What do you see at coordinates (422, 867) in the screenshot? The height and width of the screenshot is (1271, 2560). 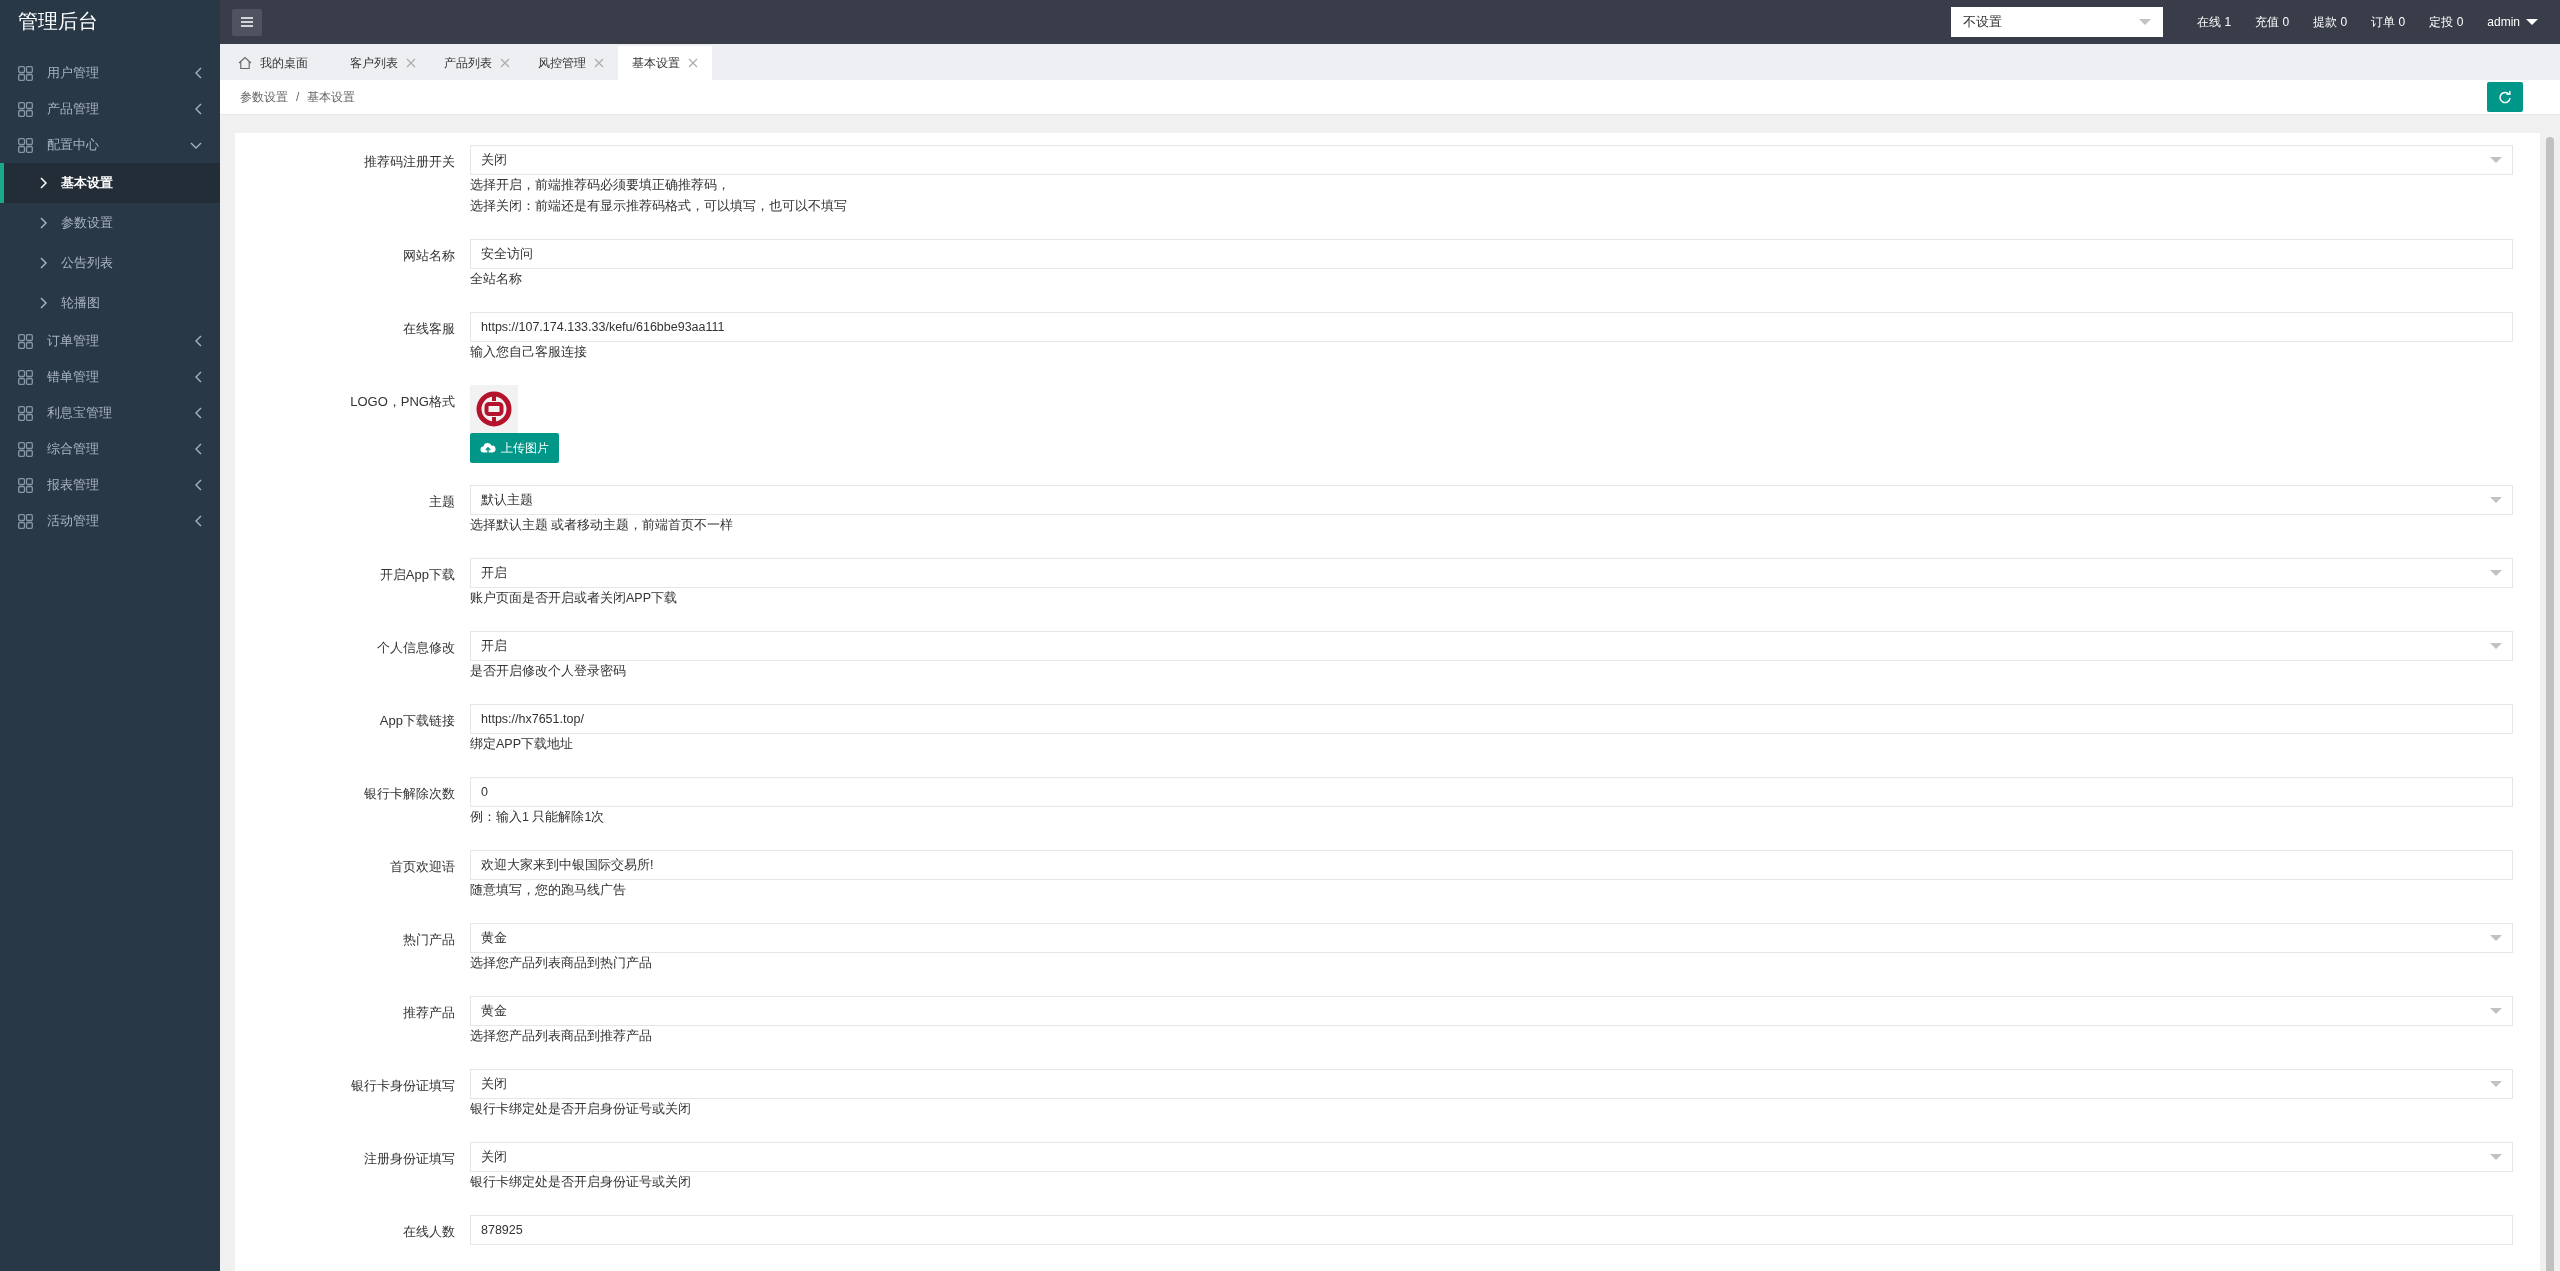 I see `field-label: 首页欢迎语` at bounding box center [422, 867].